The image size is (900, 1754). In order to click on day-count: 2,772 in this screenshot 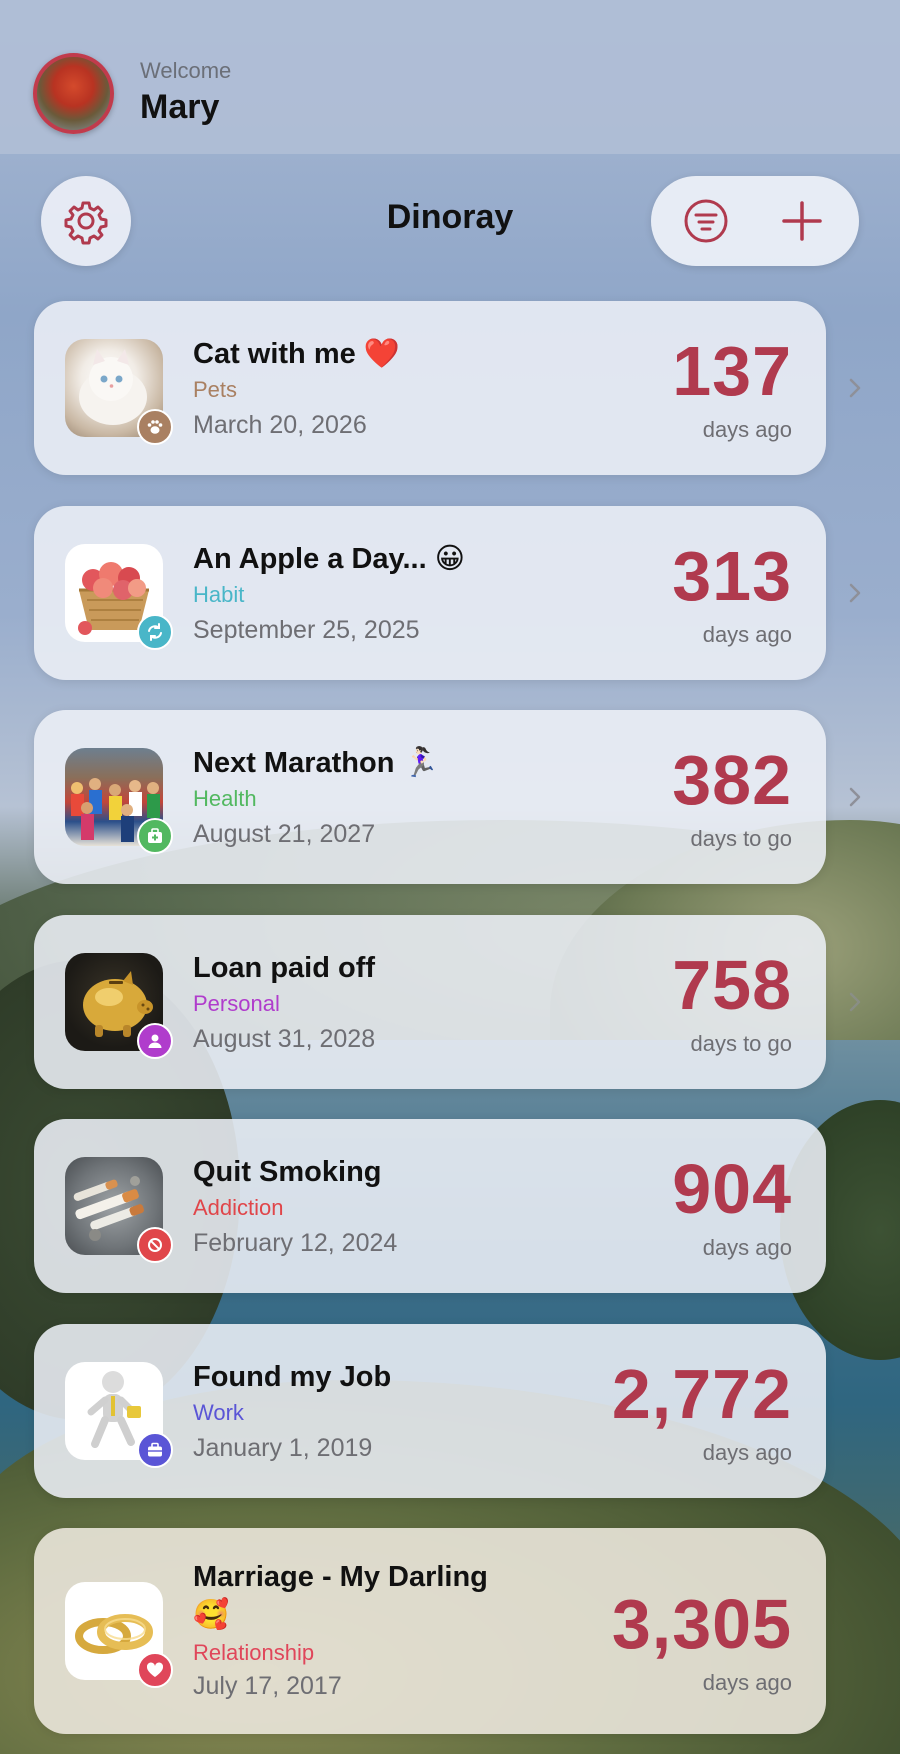, I will do `click(701, 1394)`.